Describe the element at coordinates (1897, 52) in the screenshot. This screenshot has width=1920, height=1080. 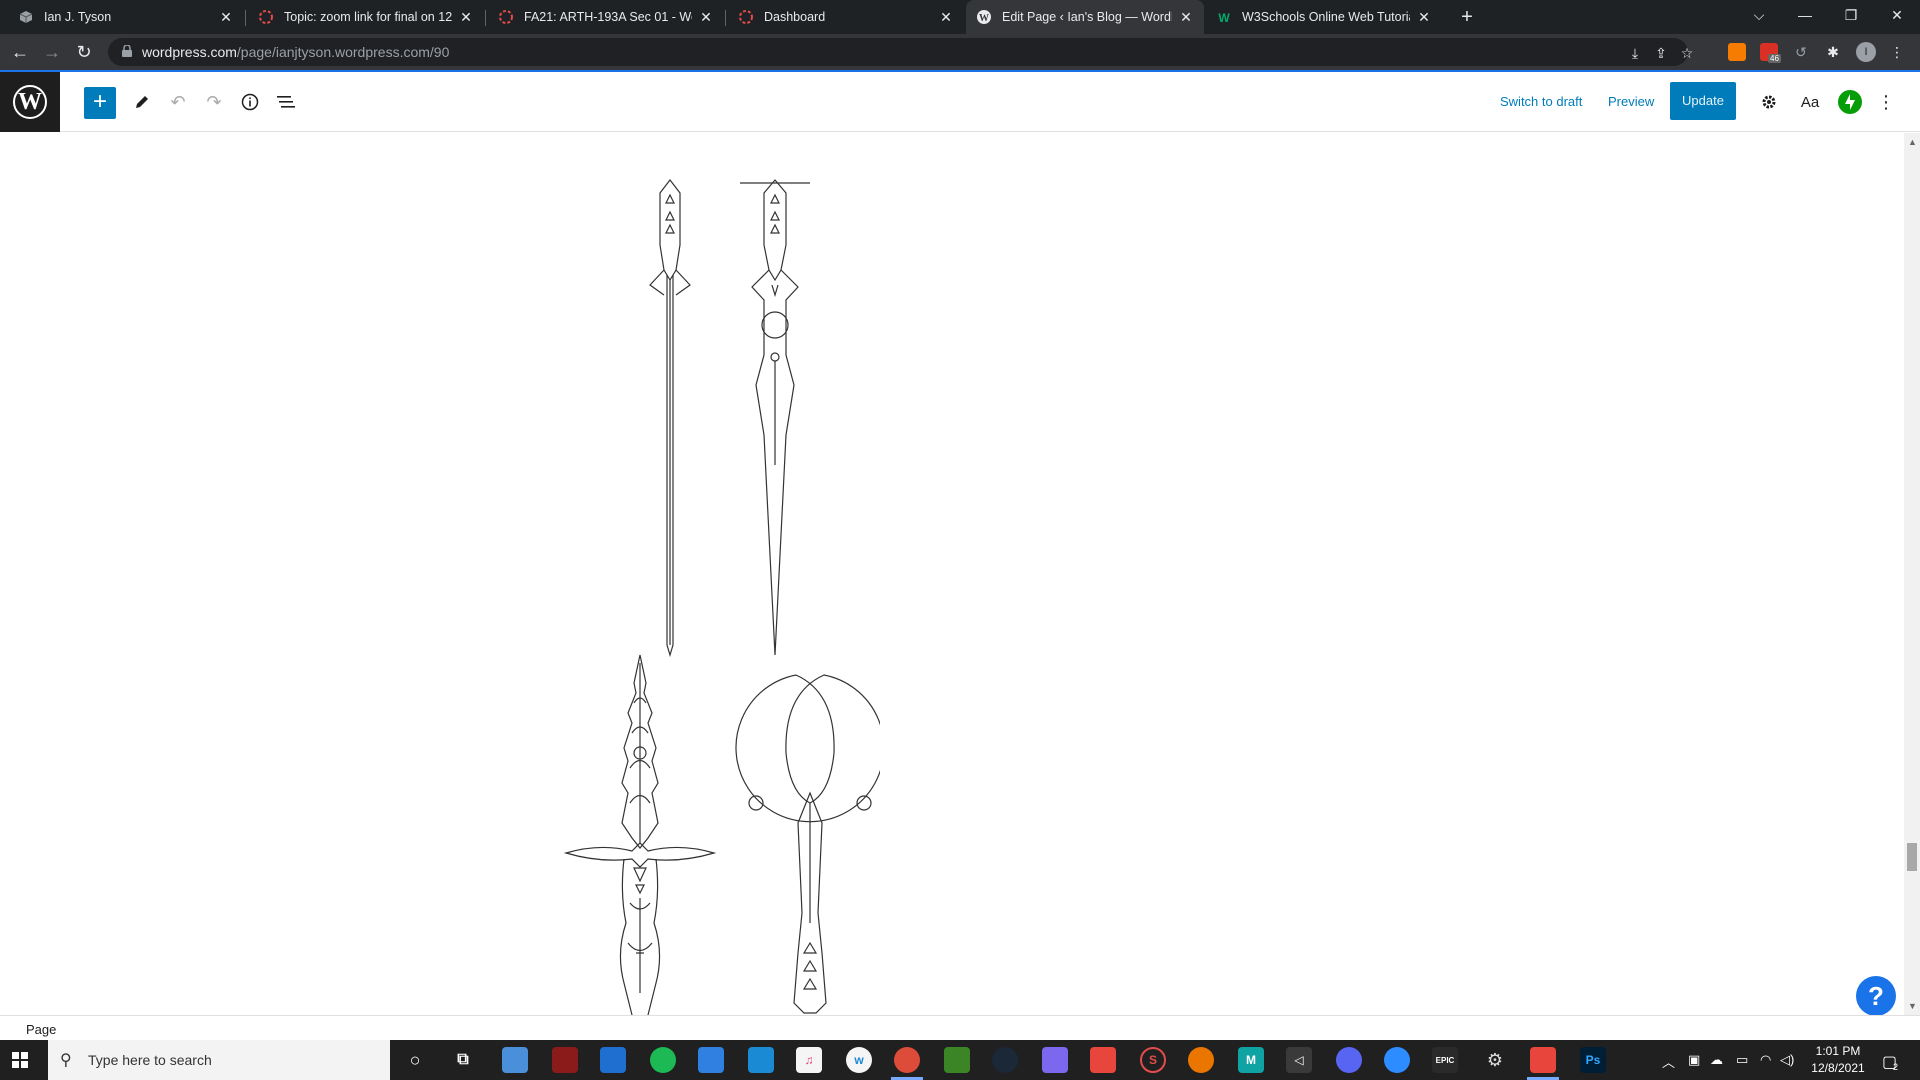
I see `more-menu-icon: ⋮` at that location.